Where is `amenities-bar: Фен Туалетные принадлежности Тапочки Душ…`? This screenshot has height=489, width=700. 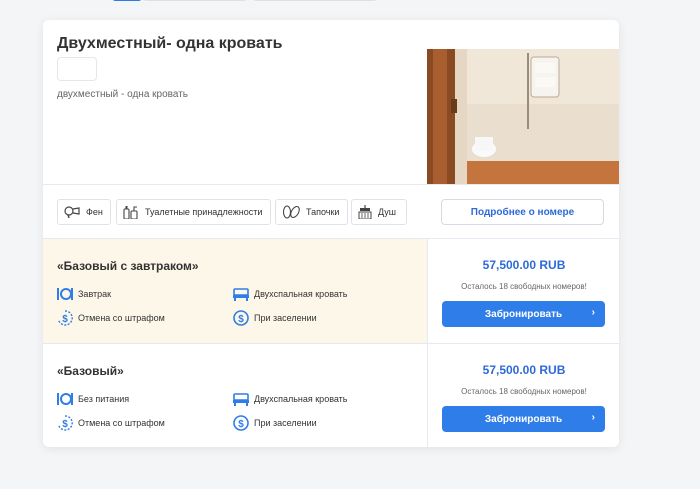 amenities-bar: Фен Туалетные принадлежности Тапочки Душ… is located at coordinates (331, 211).